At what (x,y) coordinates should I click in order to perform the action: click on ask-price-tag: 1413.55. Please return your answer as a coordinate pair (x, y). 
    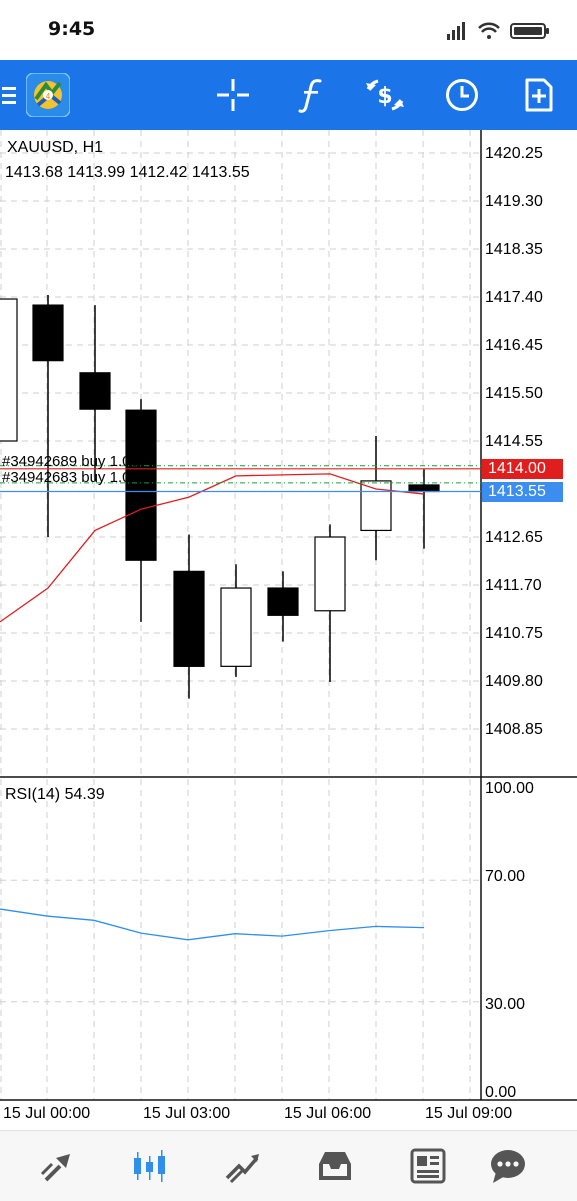
    Looking at the image, I should click on (522, 492).